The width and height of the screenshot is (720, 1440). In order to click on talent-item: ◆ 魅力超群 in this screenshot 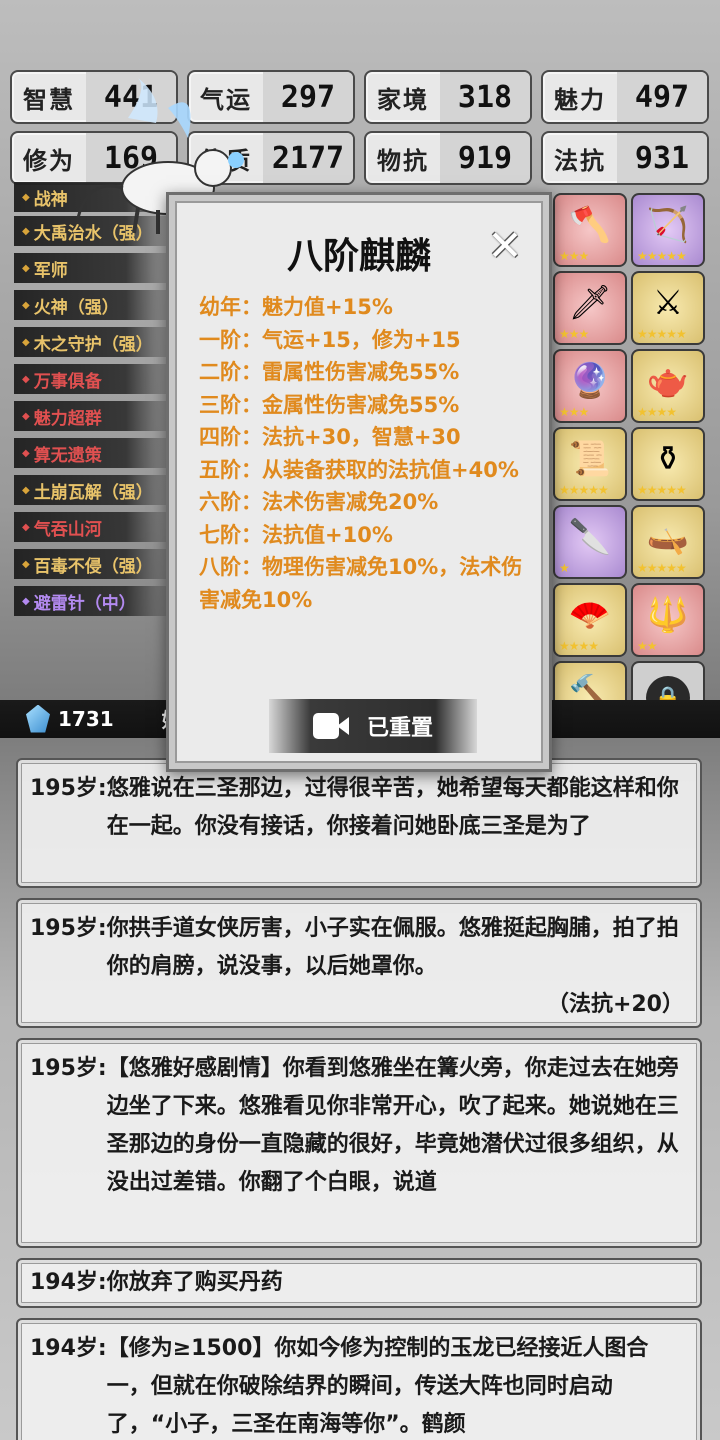, I will do `click(94, 416)`.